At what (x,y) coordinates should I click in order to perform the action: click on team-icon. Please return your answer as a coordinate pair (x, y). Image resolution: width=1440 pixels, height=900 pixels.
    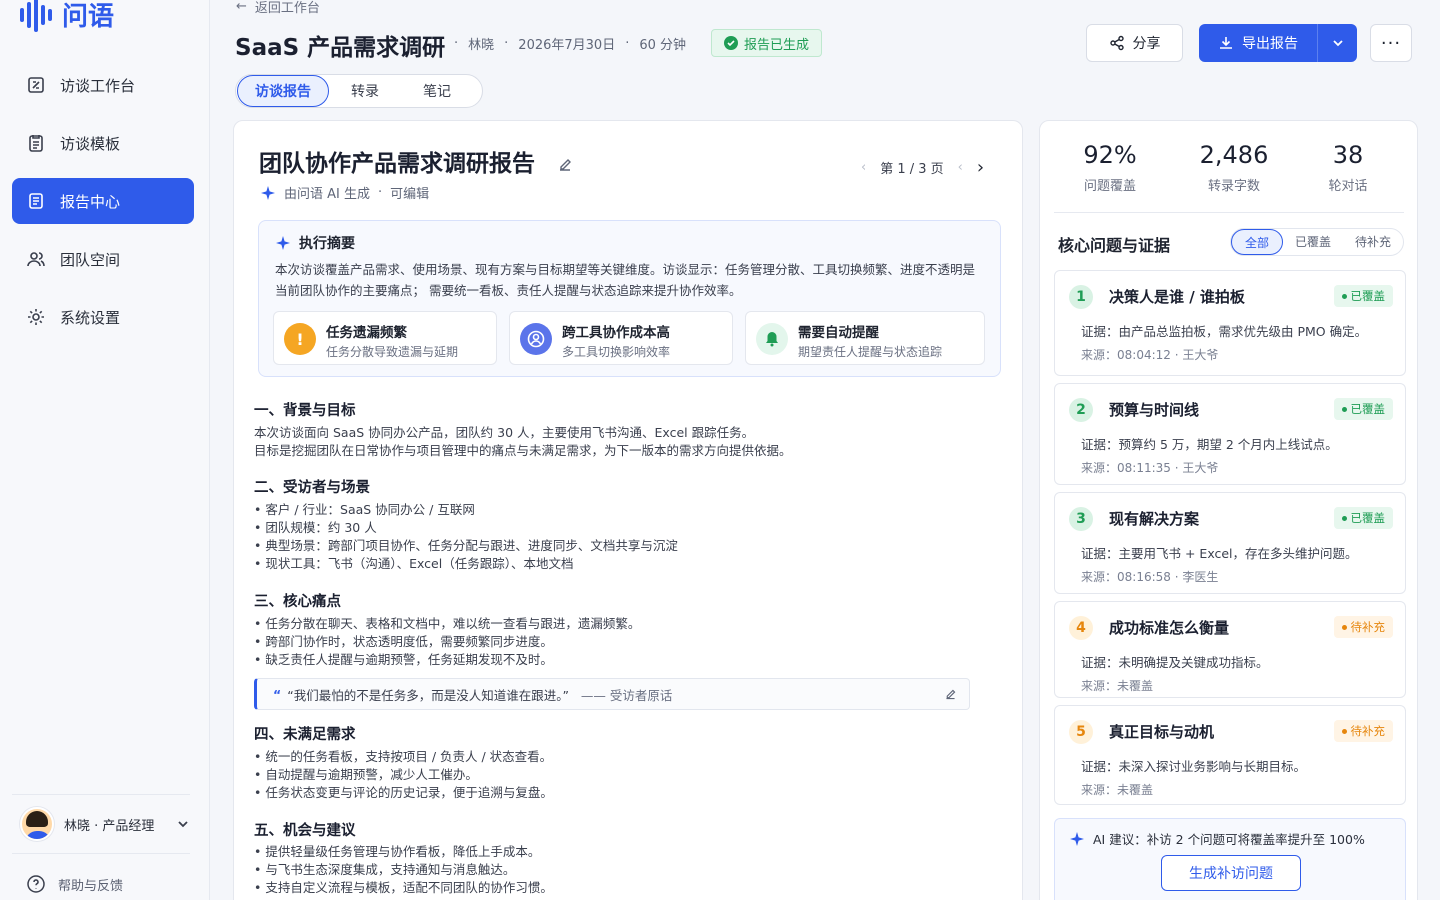
    Looking at the image, I should click on (36, 259).